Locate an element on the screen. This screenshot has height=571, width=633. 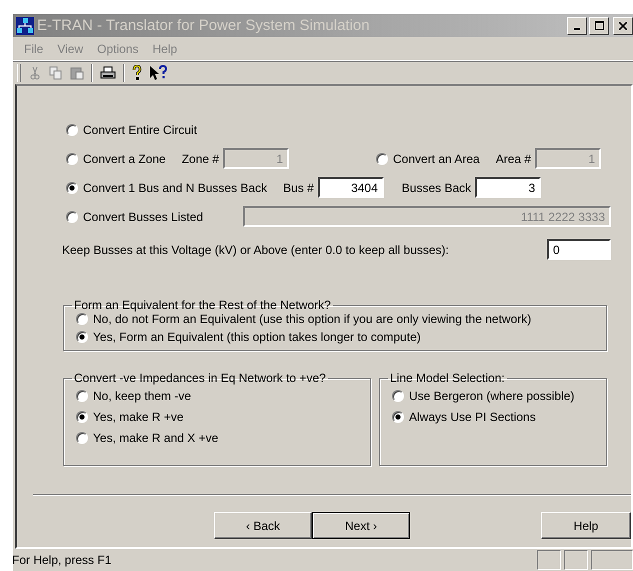
group-title: Line Model Selection: is located at coordinates (447, 378).